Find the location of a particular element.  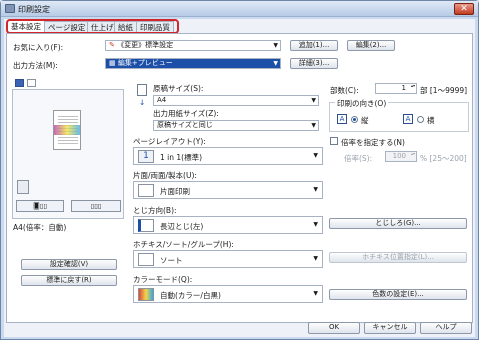

stack-icon is located at coordinates (23, 187).